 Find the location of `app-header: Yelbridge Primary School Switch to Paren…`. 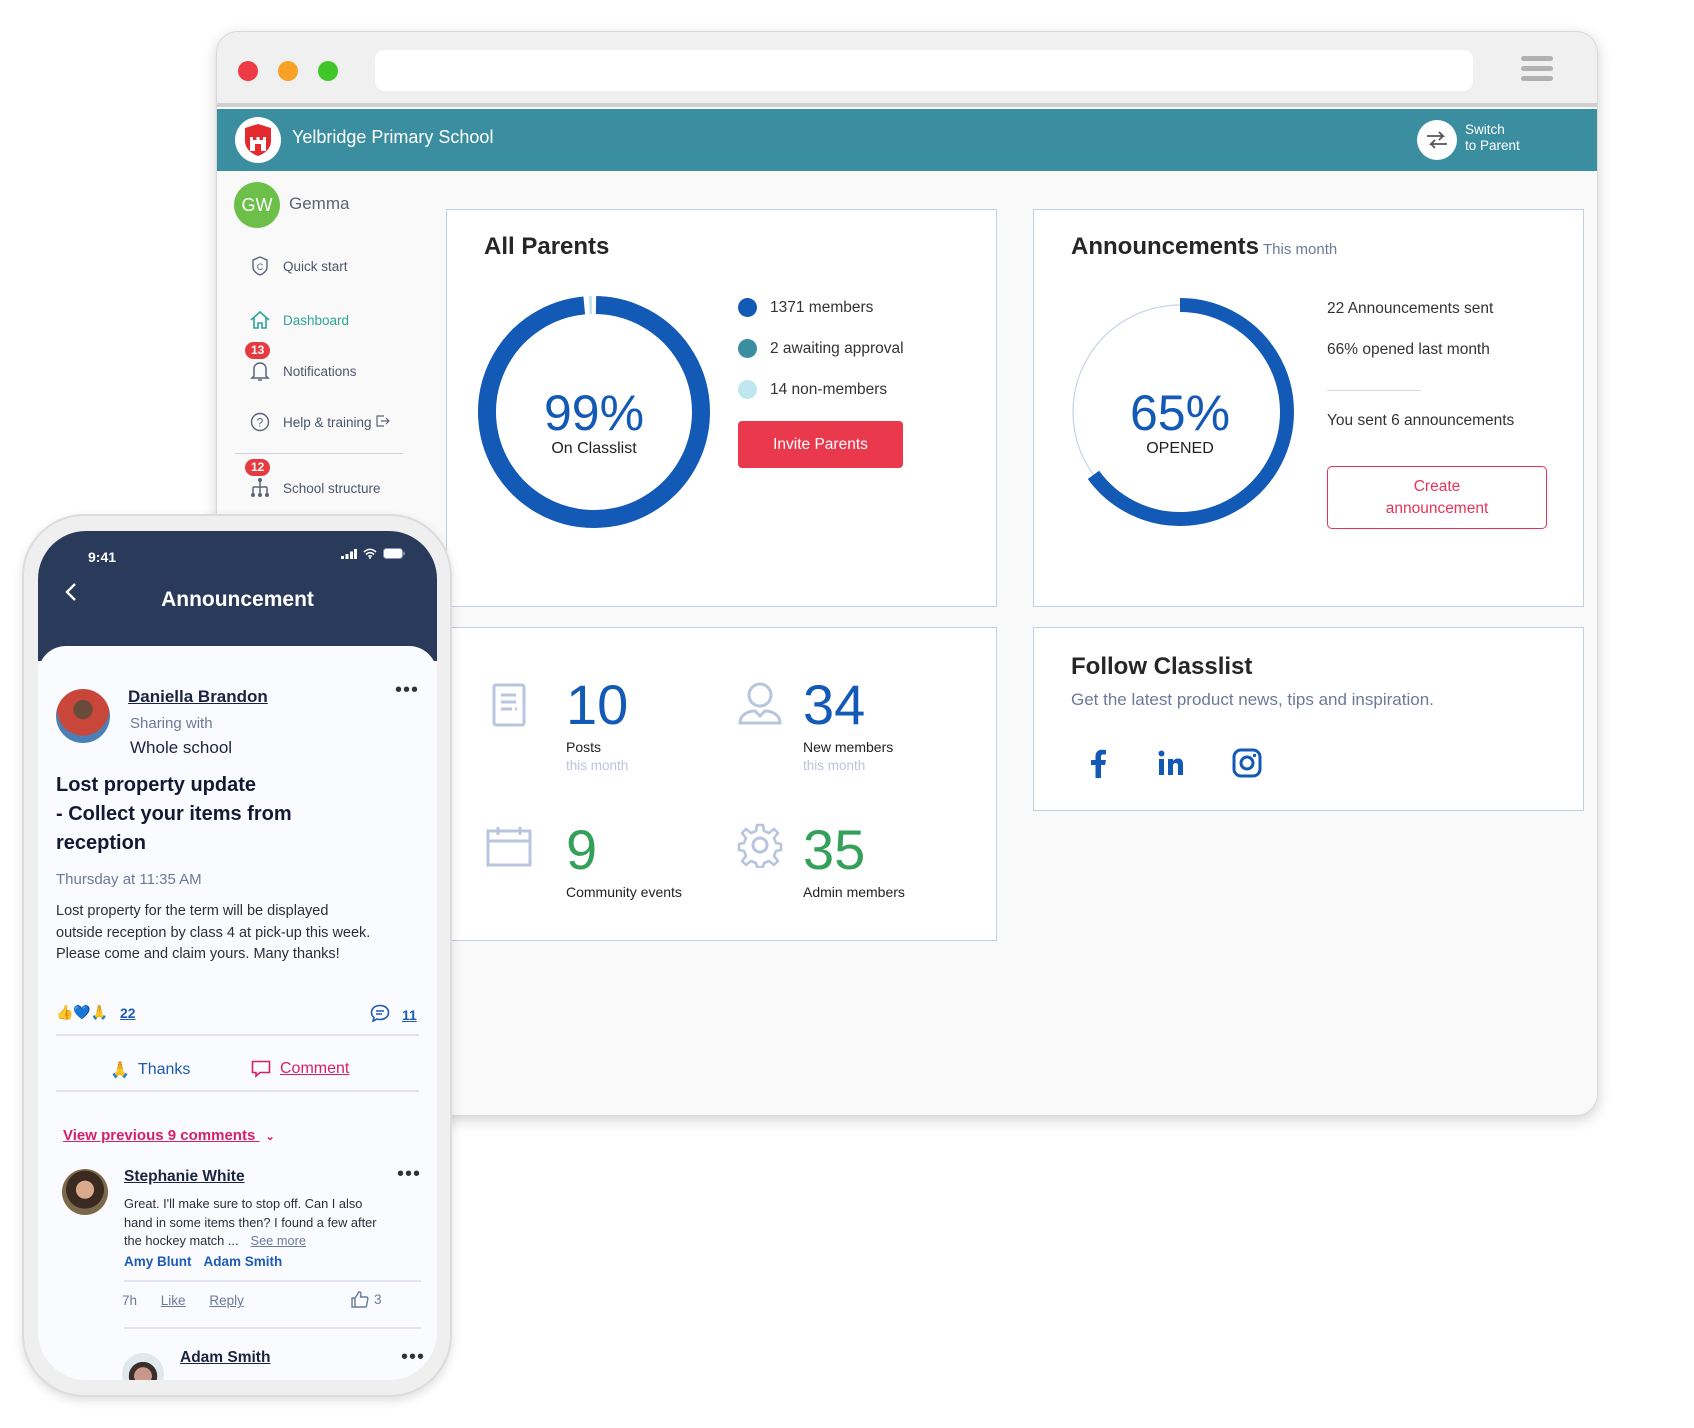

app-header: Yelbridge Primary School Switch to Paren… is located at coordinates (907, 140).